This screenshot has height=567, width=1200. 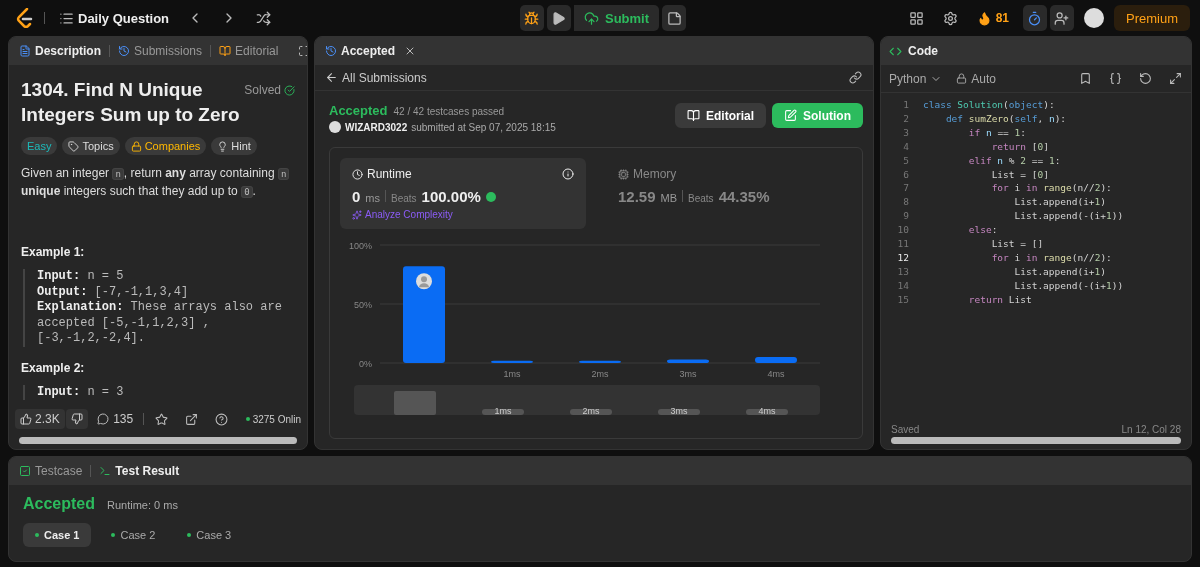 I want to click on memory-label: Memory, so click(x=655, y=174).